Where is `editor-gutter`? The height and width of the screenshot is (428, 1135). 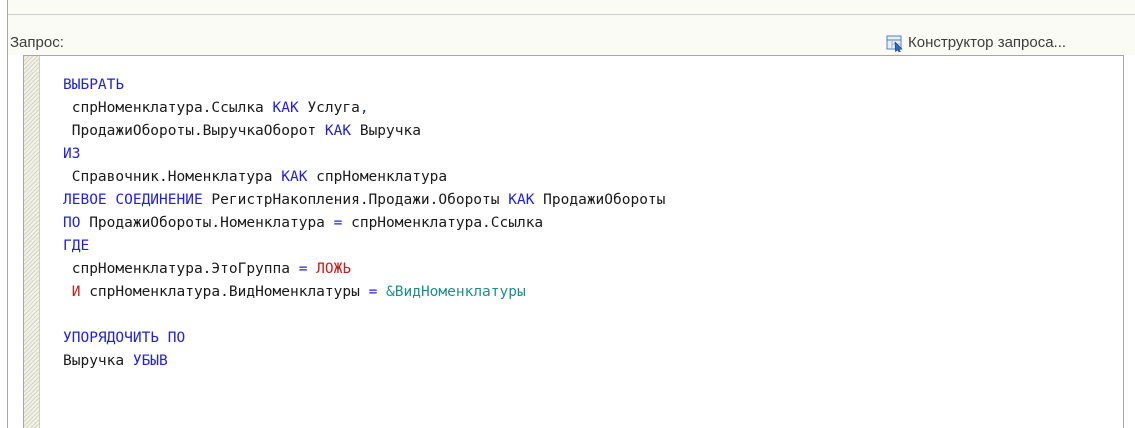
editor-gutter is located at coordinates (32, 242).